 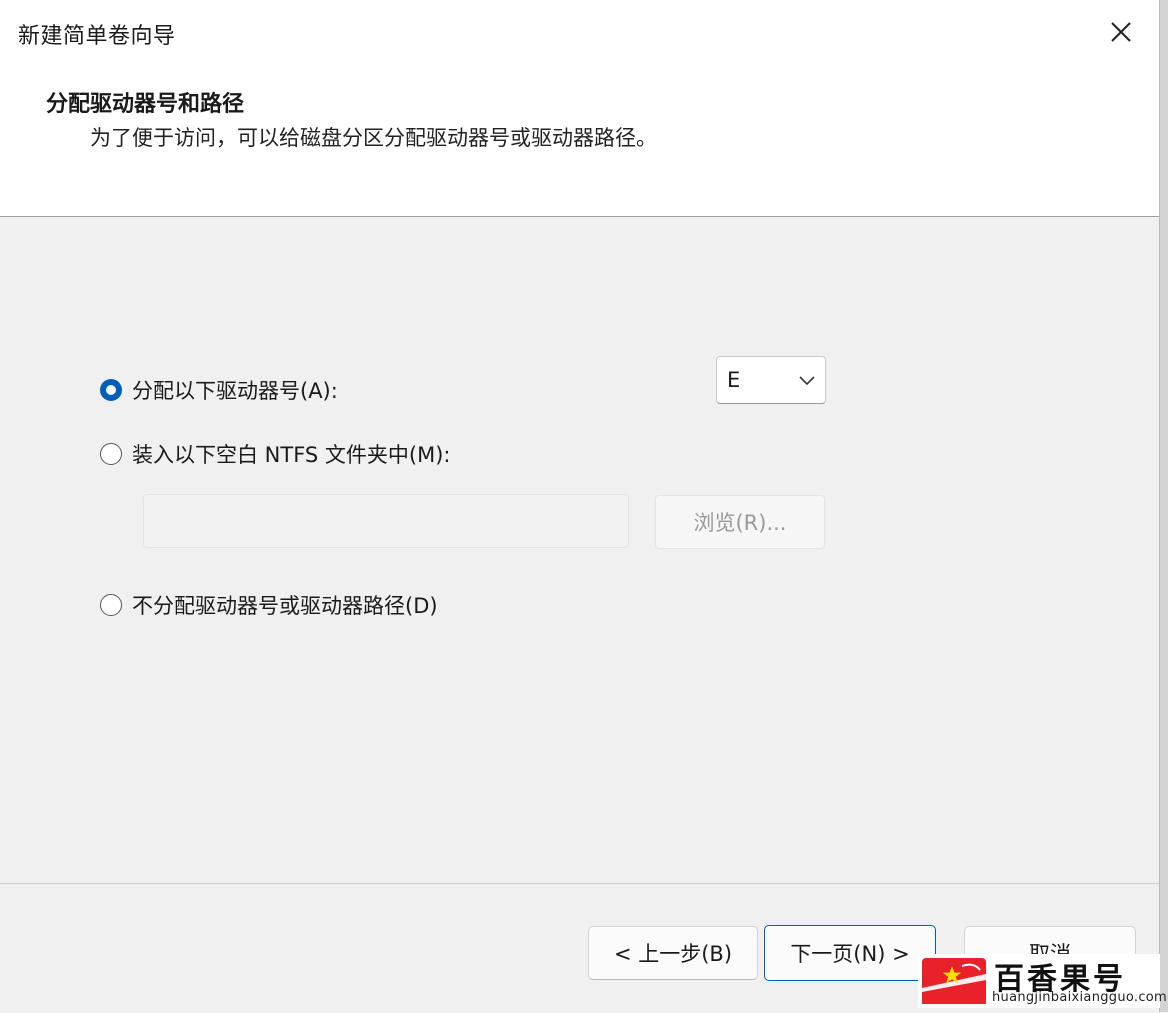 What do you see at coordinates (386, 521) in the screenshot?
I see `folder-path-input` at bounding box center [386, 521].